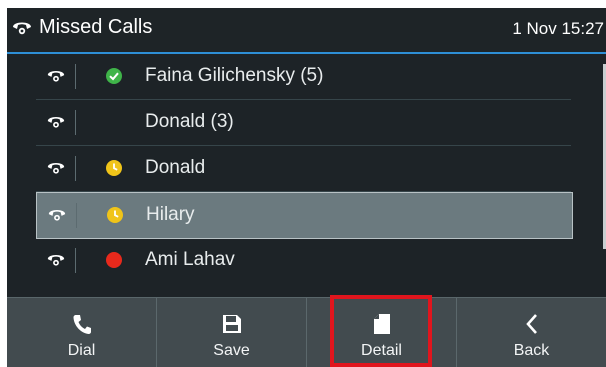 The width and height of the screenshot is (606, 367). What do you see at coordinates (306, 31) in the screenshot?
I see `header-bar: Missed Calls 1 Nov 15:27` at bounding box center [306, 31].